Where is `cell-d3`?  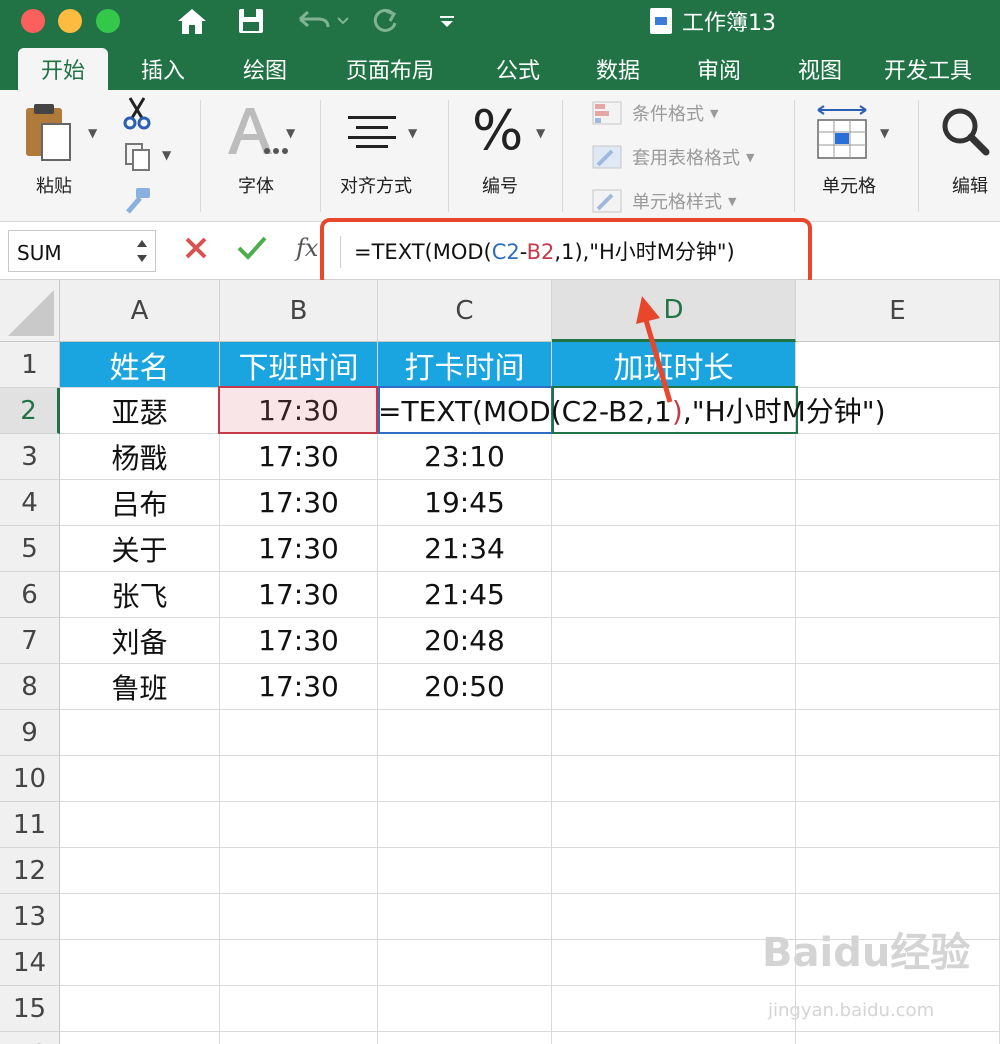
cell-d3 is located at coordinates (674, 457).